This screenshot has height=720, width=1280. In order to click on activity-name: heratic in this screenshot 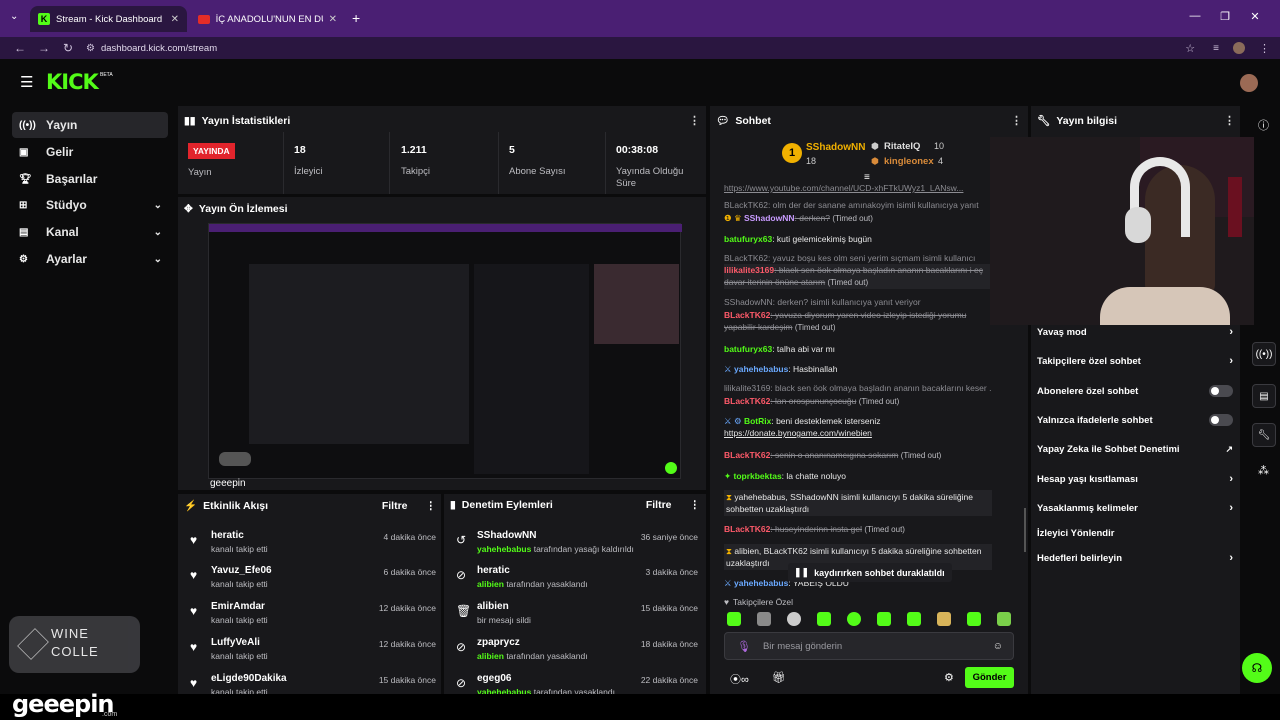, I will do `click(239, 535)`.